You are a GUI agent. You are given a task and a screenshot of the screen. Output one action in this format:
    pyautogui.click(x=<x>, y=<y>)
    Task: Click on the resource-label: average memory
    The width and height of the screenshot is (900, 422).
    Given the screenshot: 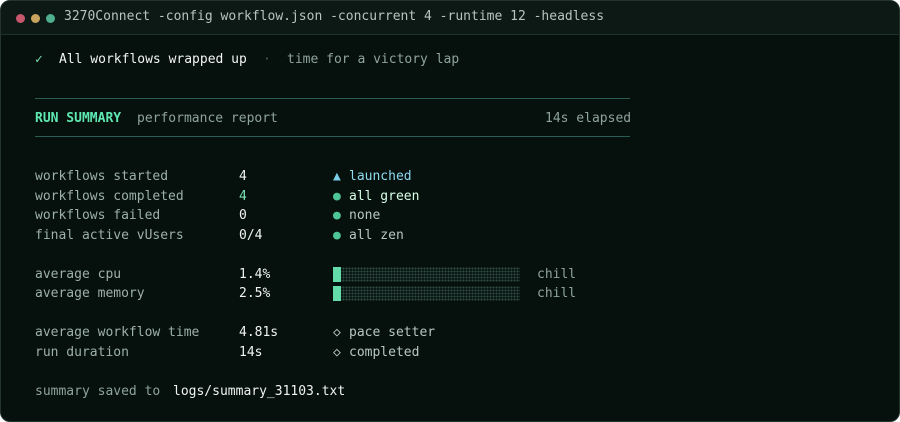 What is the action you would take?
    pyautogui.click(x=90, y=293)
    